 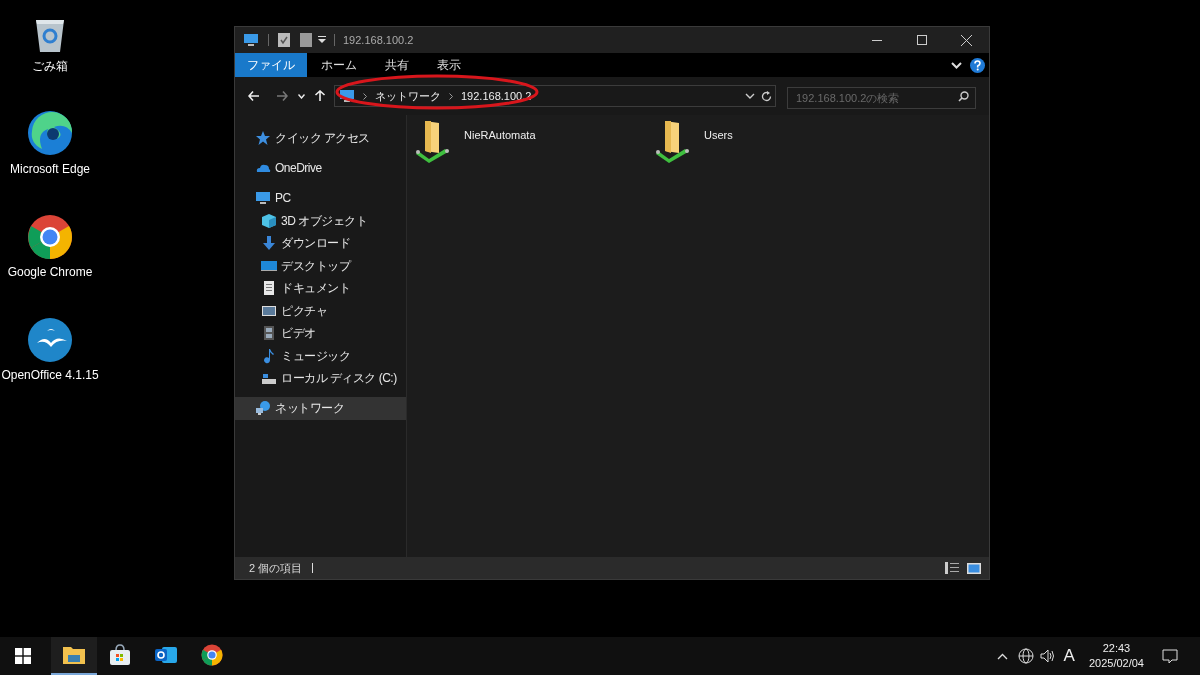 What do you see at coordinates (408, 96) in the screenshot?
I see `breadcrumb-item: ネットワーク` at bounding box center [408, 96].